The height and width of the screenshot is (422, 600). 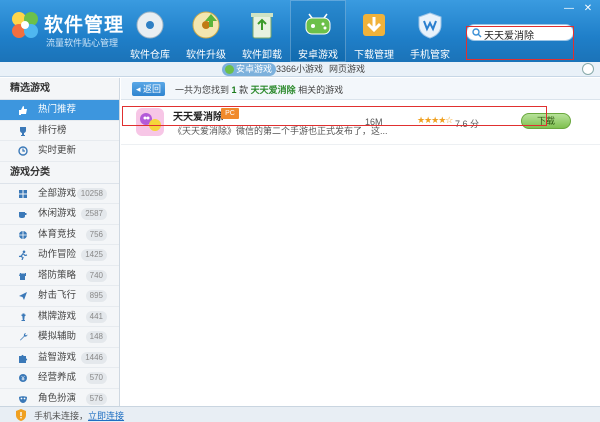 I want to click on status-text: 手机未连接，, so click(x=61, y=416).